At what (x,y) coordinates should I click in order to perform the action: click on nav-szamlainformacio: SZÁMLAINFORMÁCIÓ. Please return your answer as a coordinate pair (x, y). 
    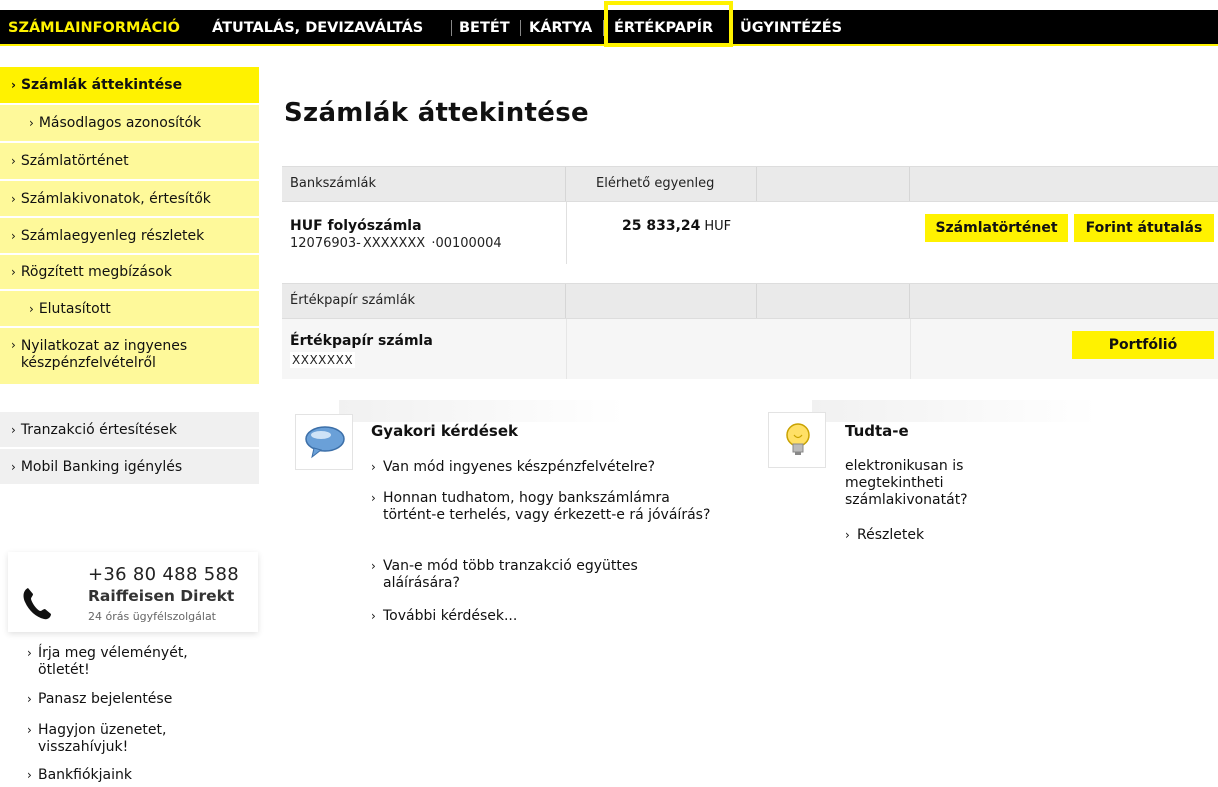
    Looking at the image, I should click on (94, 28).